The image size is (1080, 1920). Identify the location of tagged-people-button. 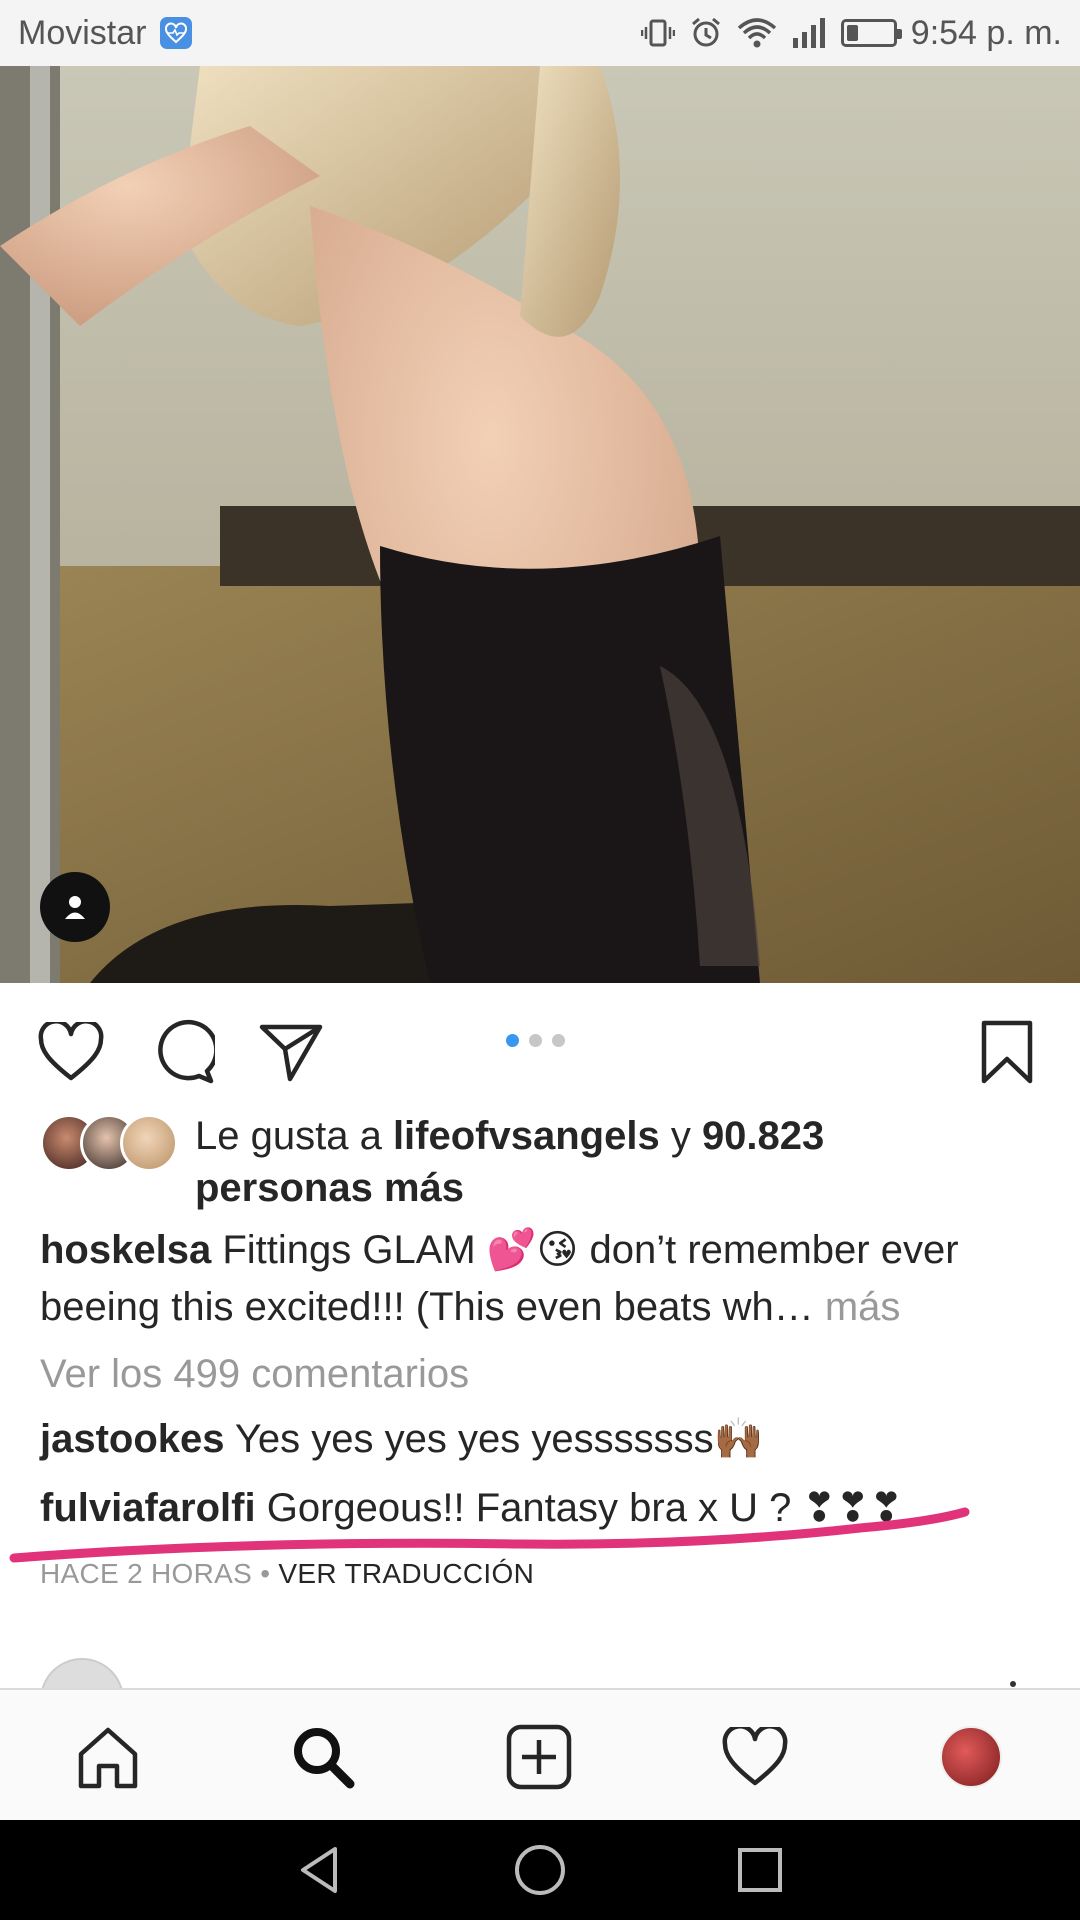
(75, 907).